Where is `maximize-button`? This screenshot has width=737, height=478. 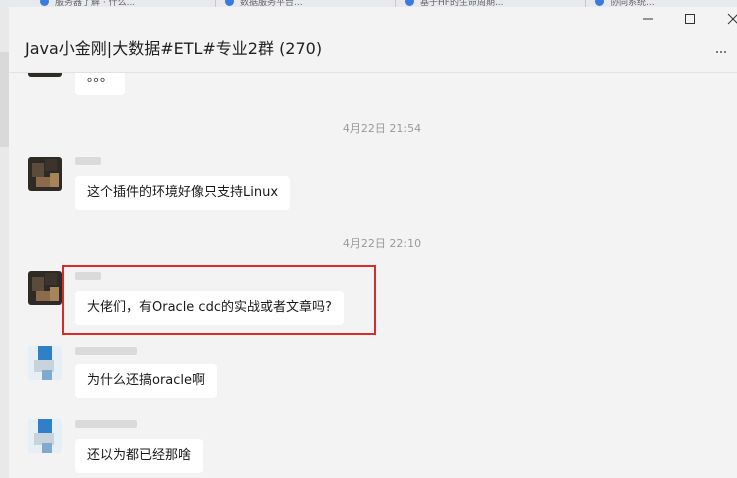 maximize-button is located at coordinates (690, 19).